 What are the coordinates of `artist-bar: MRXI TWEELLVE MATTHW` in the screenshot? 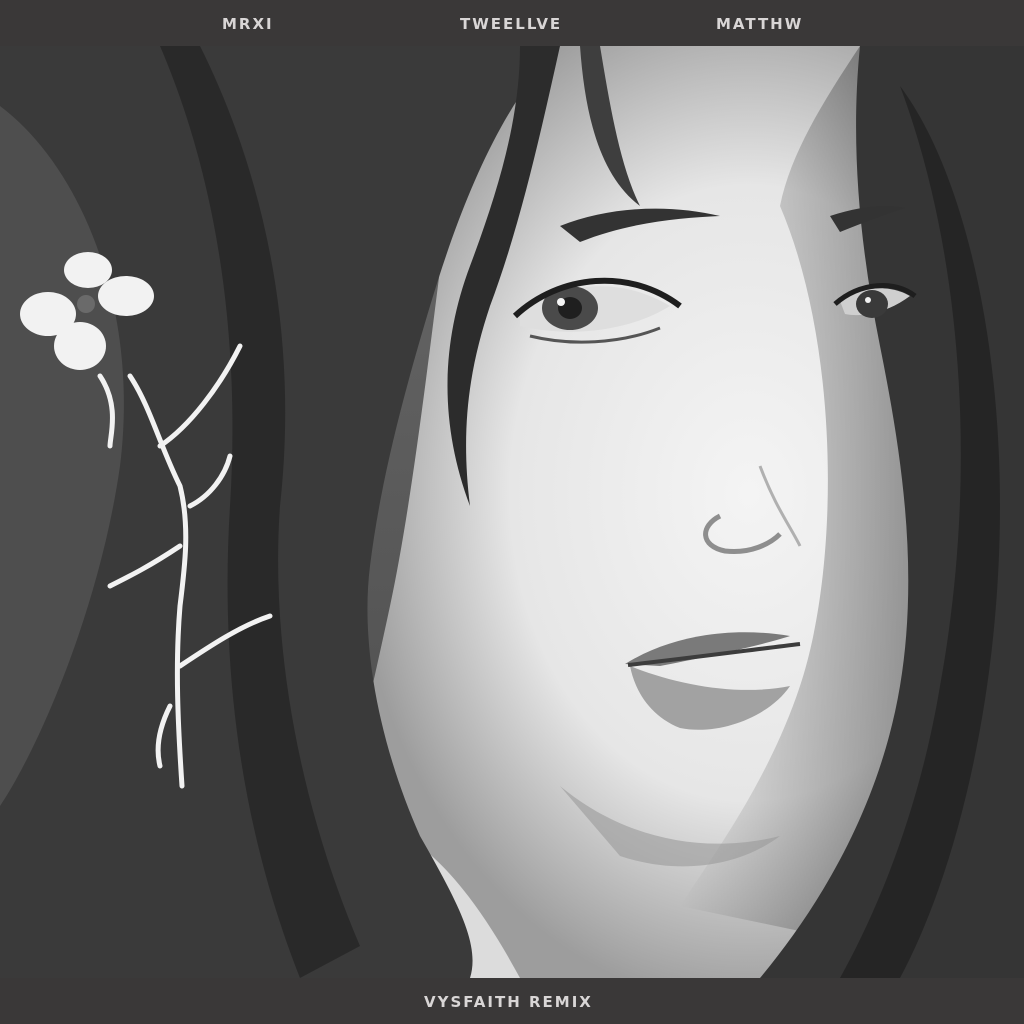 It's located at (512, 23).